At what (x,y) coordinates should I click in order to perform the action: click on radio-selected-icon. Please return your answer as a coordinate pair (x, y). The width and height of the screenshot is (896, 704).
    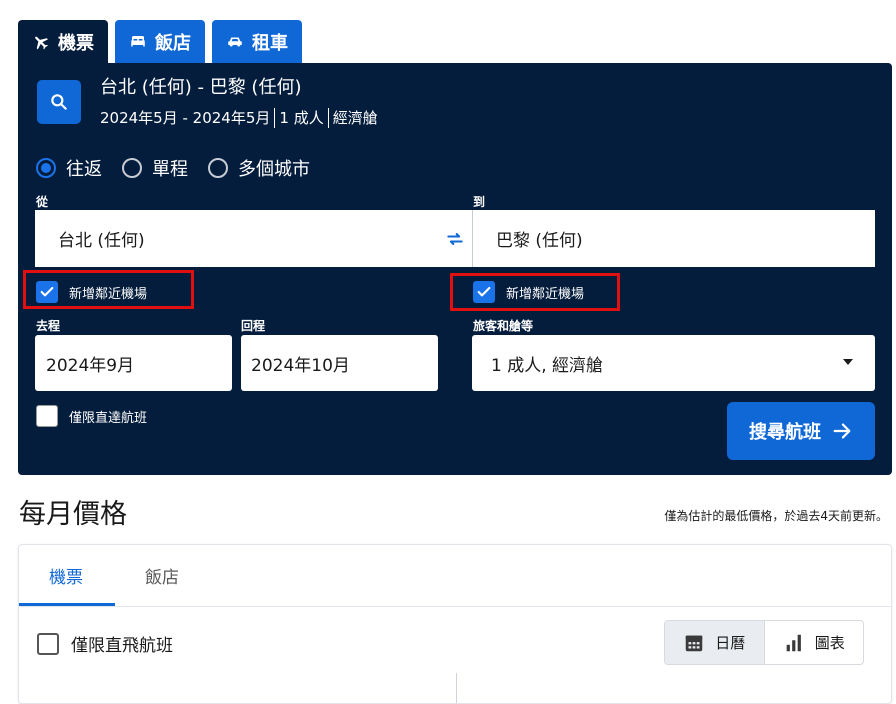
    Looking at the image, I should click on (46, 168).